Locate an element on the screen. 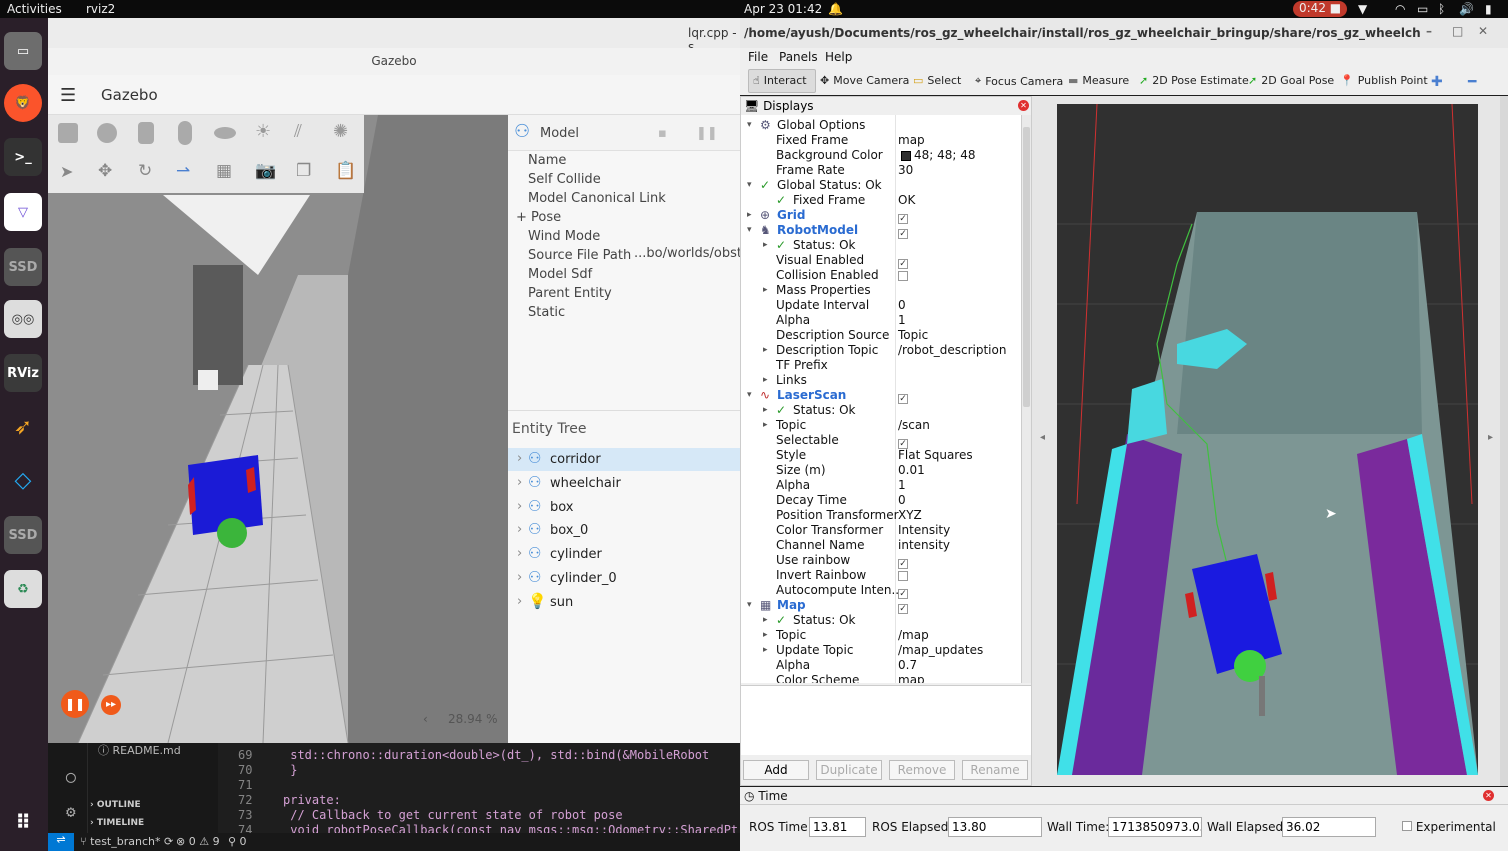  select-arrow-icon: ➤ is located at coordinates (66, 171).